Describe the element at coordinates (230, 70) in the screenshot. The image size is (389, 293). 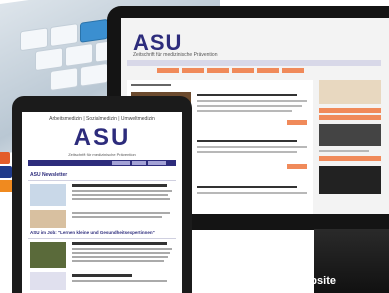
I see `website-tabs` at that location.